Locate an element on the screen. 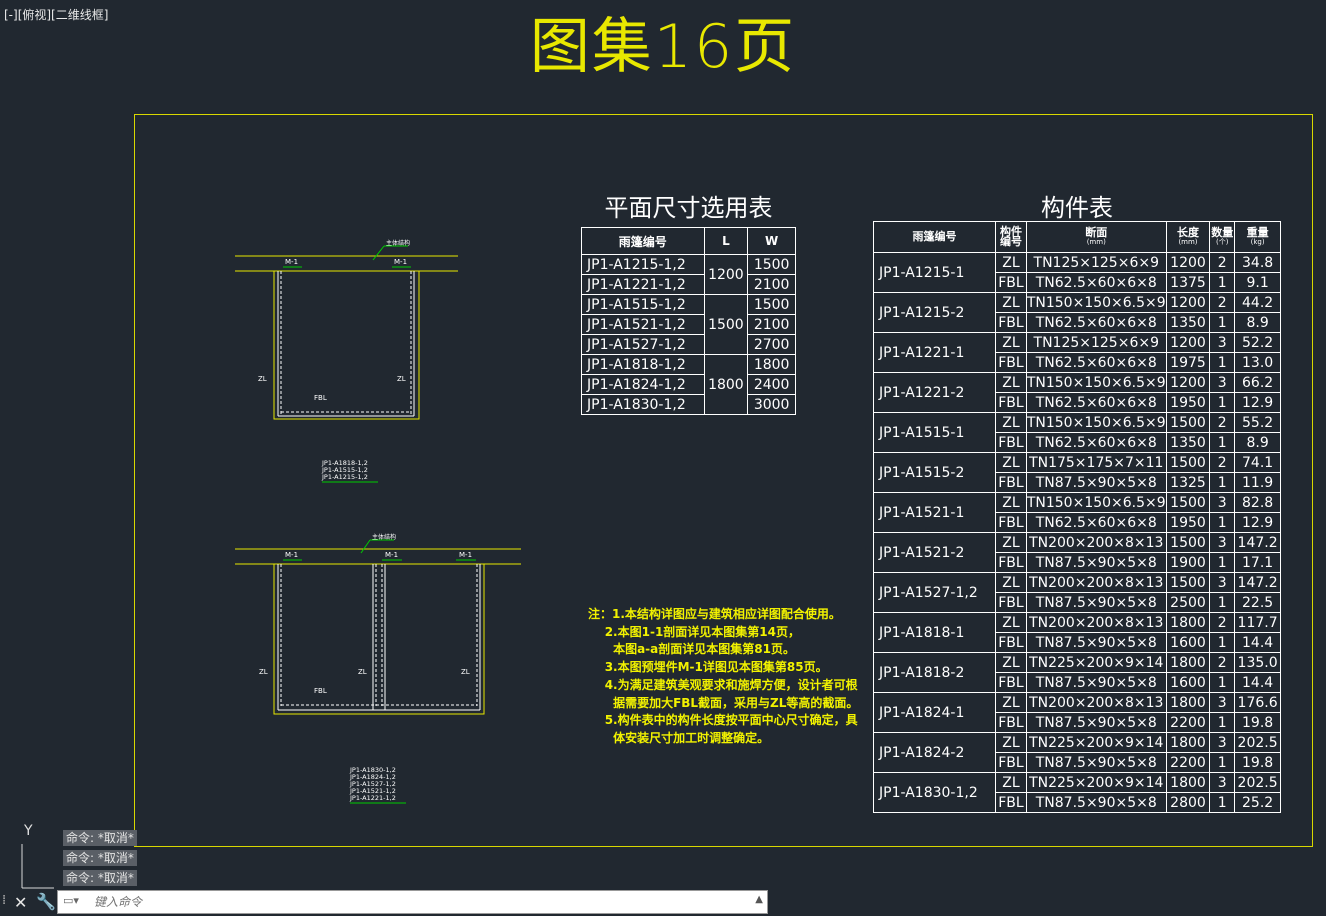 The height and width of the screenshot is (916, 1326). length-cell: 2200 is located at coordinates (1188, 722).